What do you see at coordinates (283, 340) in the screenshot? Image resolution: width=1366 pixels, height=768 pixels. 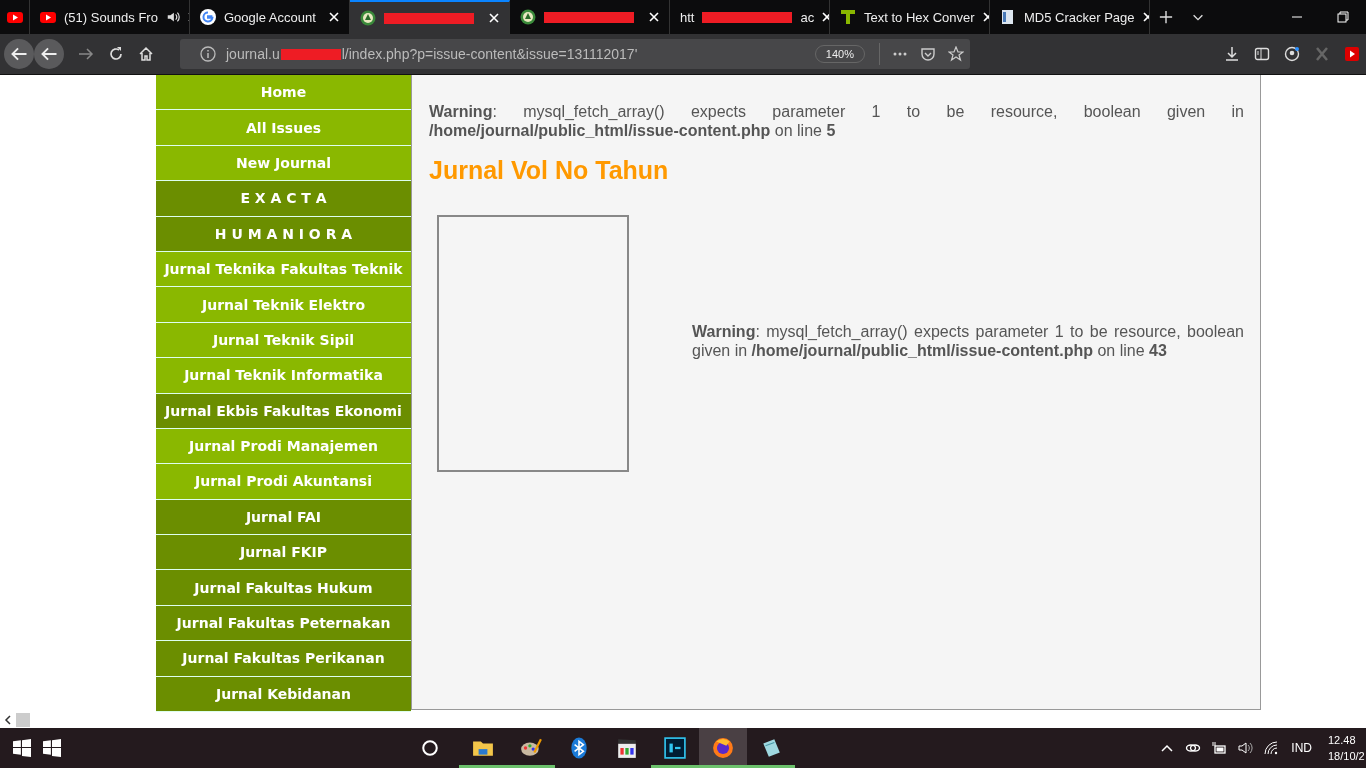 I see `menu-link: Jurnal Teknik Sipil` at bounding box center [283, 340].